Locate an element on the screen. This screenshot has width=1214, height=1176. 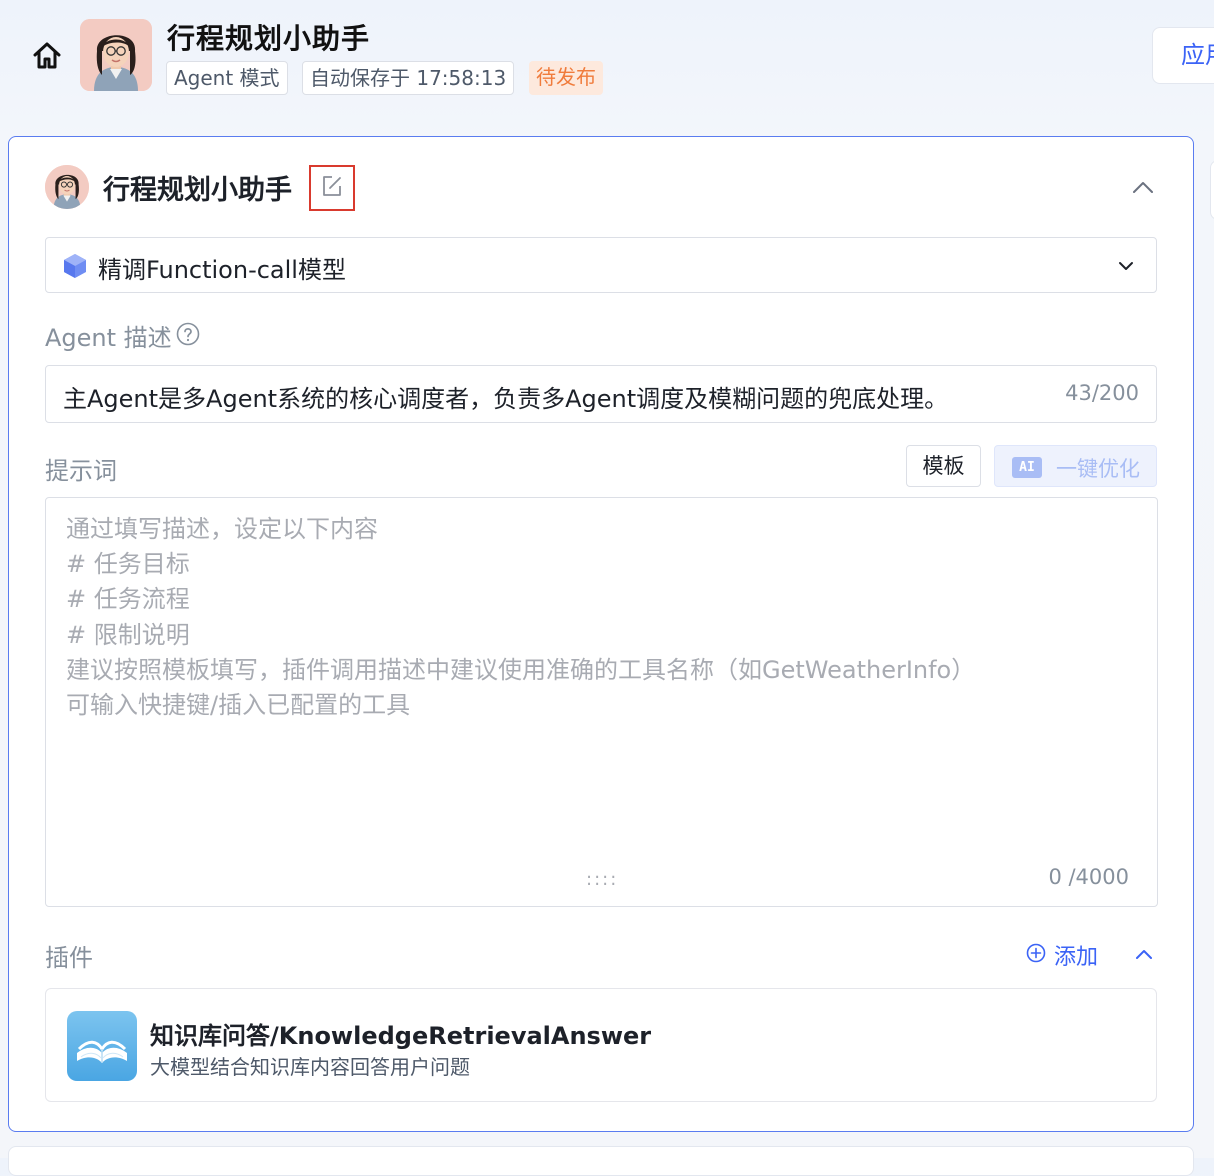
status-badge: 待发布 is located at coordinates (566, 78).